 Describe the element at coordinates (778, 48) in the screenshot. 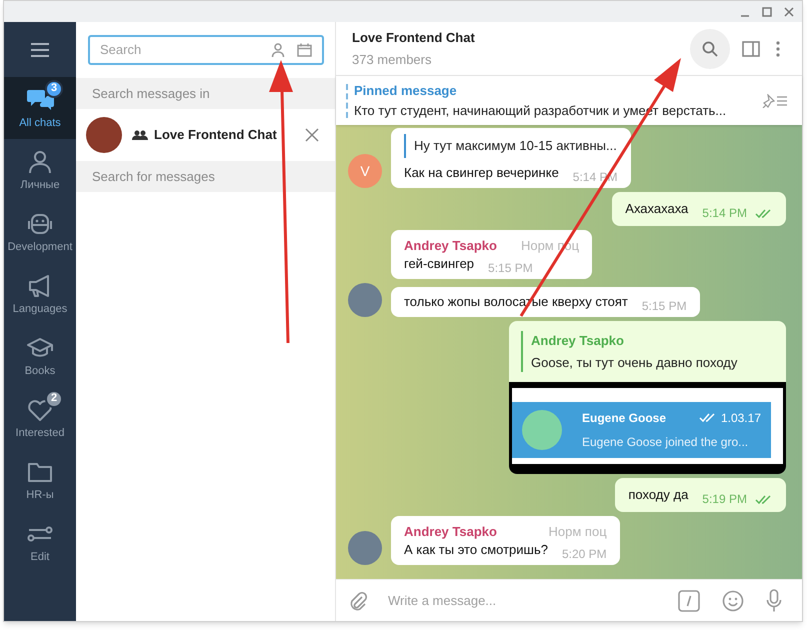

I see `more-options-icon` at that location.